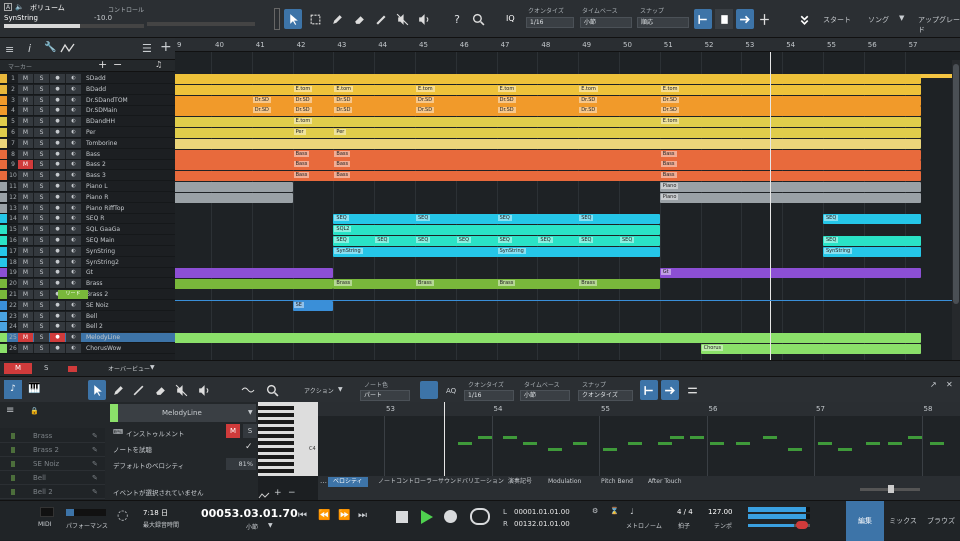 This screenshot has height=541, width=960. What do you see at coordinates (122, 326) in the screenshot?
I see `track-name: Bell 2` at bounding box center [122, 326].